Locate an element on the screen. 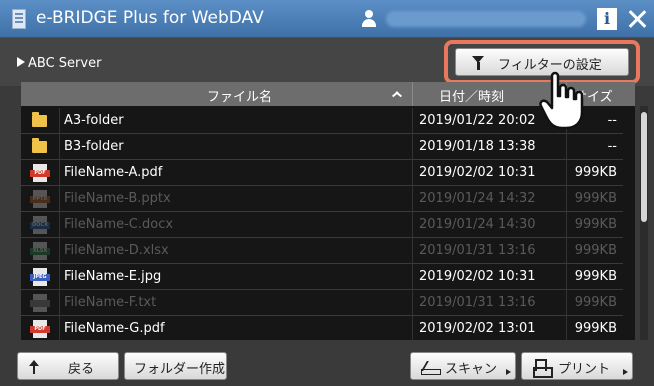 Image resolution: width=654 pixels, height=386 pixels. user-name-blurred is located at coordinates (486, 19).